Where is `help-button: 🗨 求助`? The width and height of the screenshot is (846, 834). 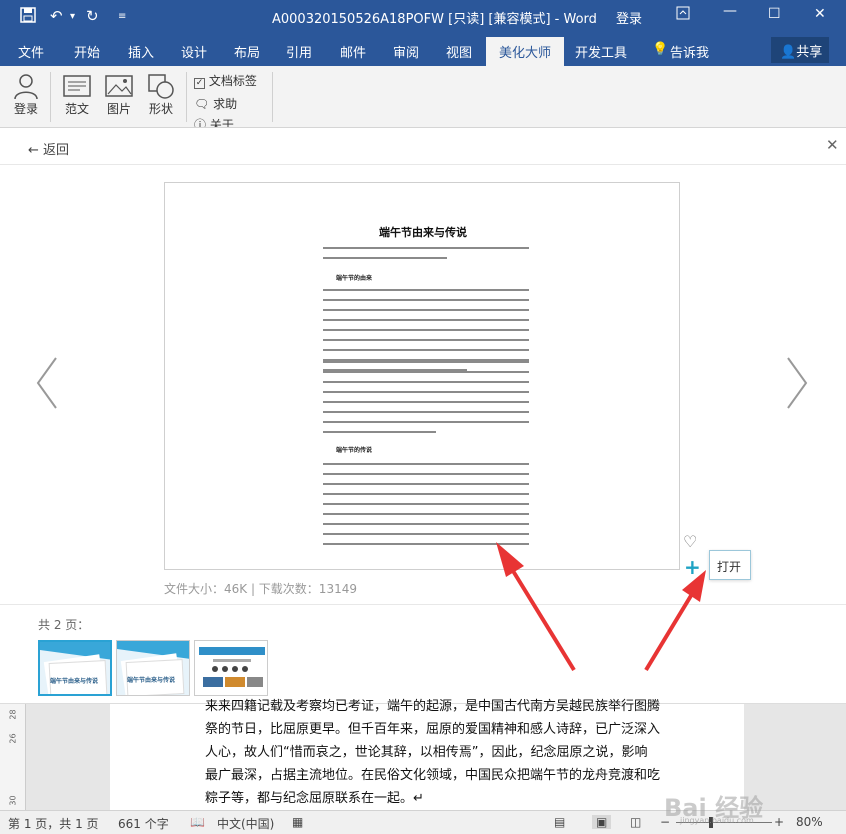 help-button: 🗨 求助 is located at coordinates (215, 103).